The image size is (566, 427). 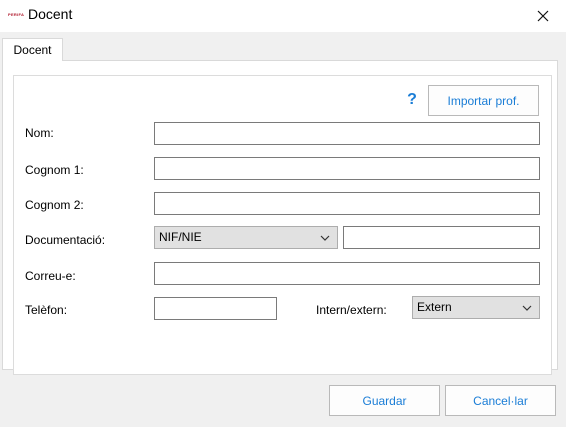 I want to click on documentacio-number-field, so click(x=441, y=237).